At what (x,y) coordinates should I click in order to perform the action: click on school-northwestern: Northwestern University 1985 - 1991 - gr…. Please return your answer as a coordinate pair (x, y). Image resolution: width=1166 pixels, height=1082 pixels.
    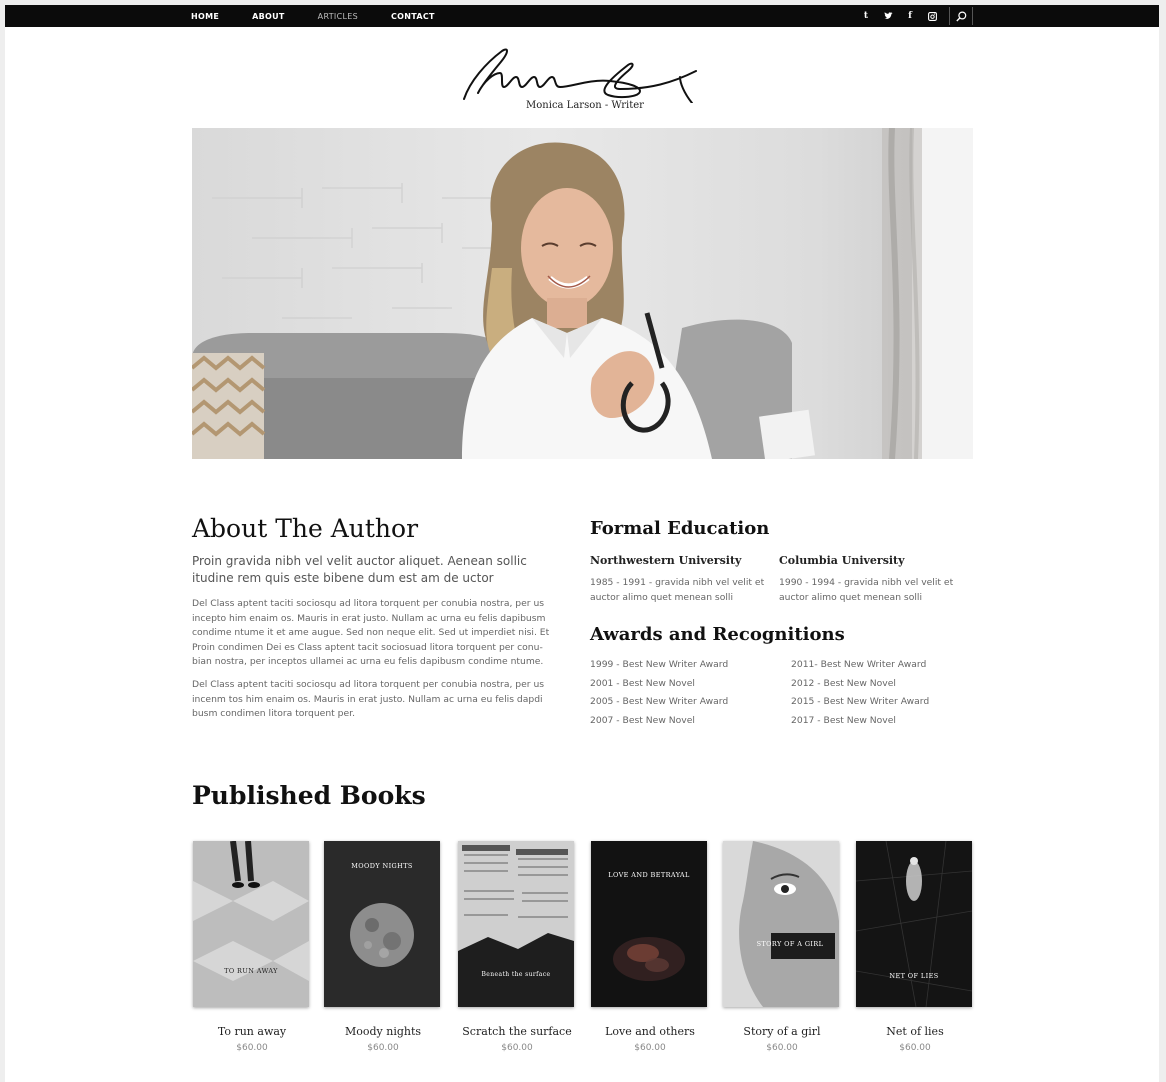
    Looking at the image, I should click on (682, 579).